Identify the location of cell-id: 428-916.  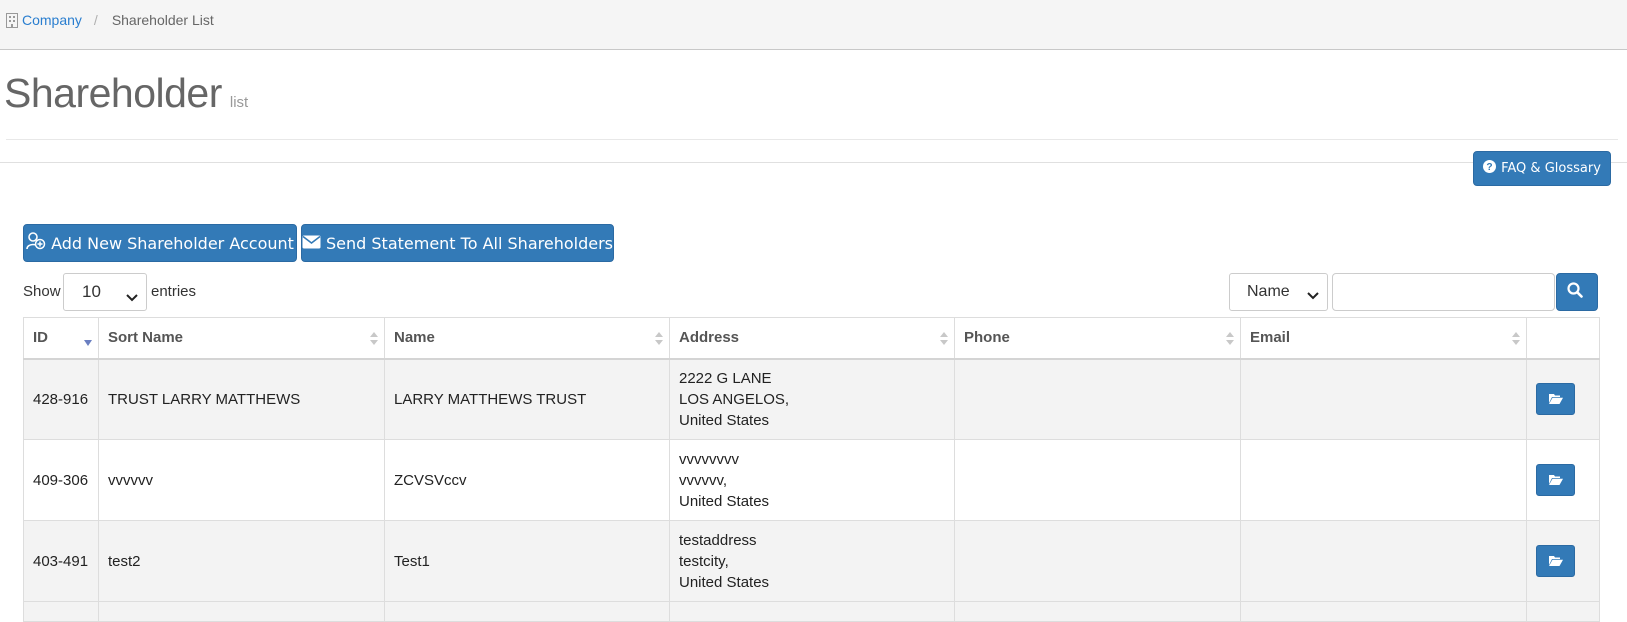
(61, 399).